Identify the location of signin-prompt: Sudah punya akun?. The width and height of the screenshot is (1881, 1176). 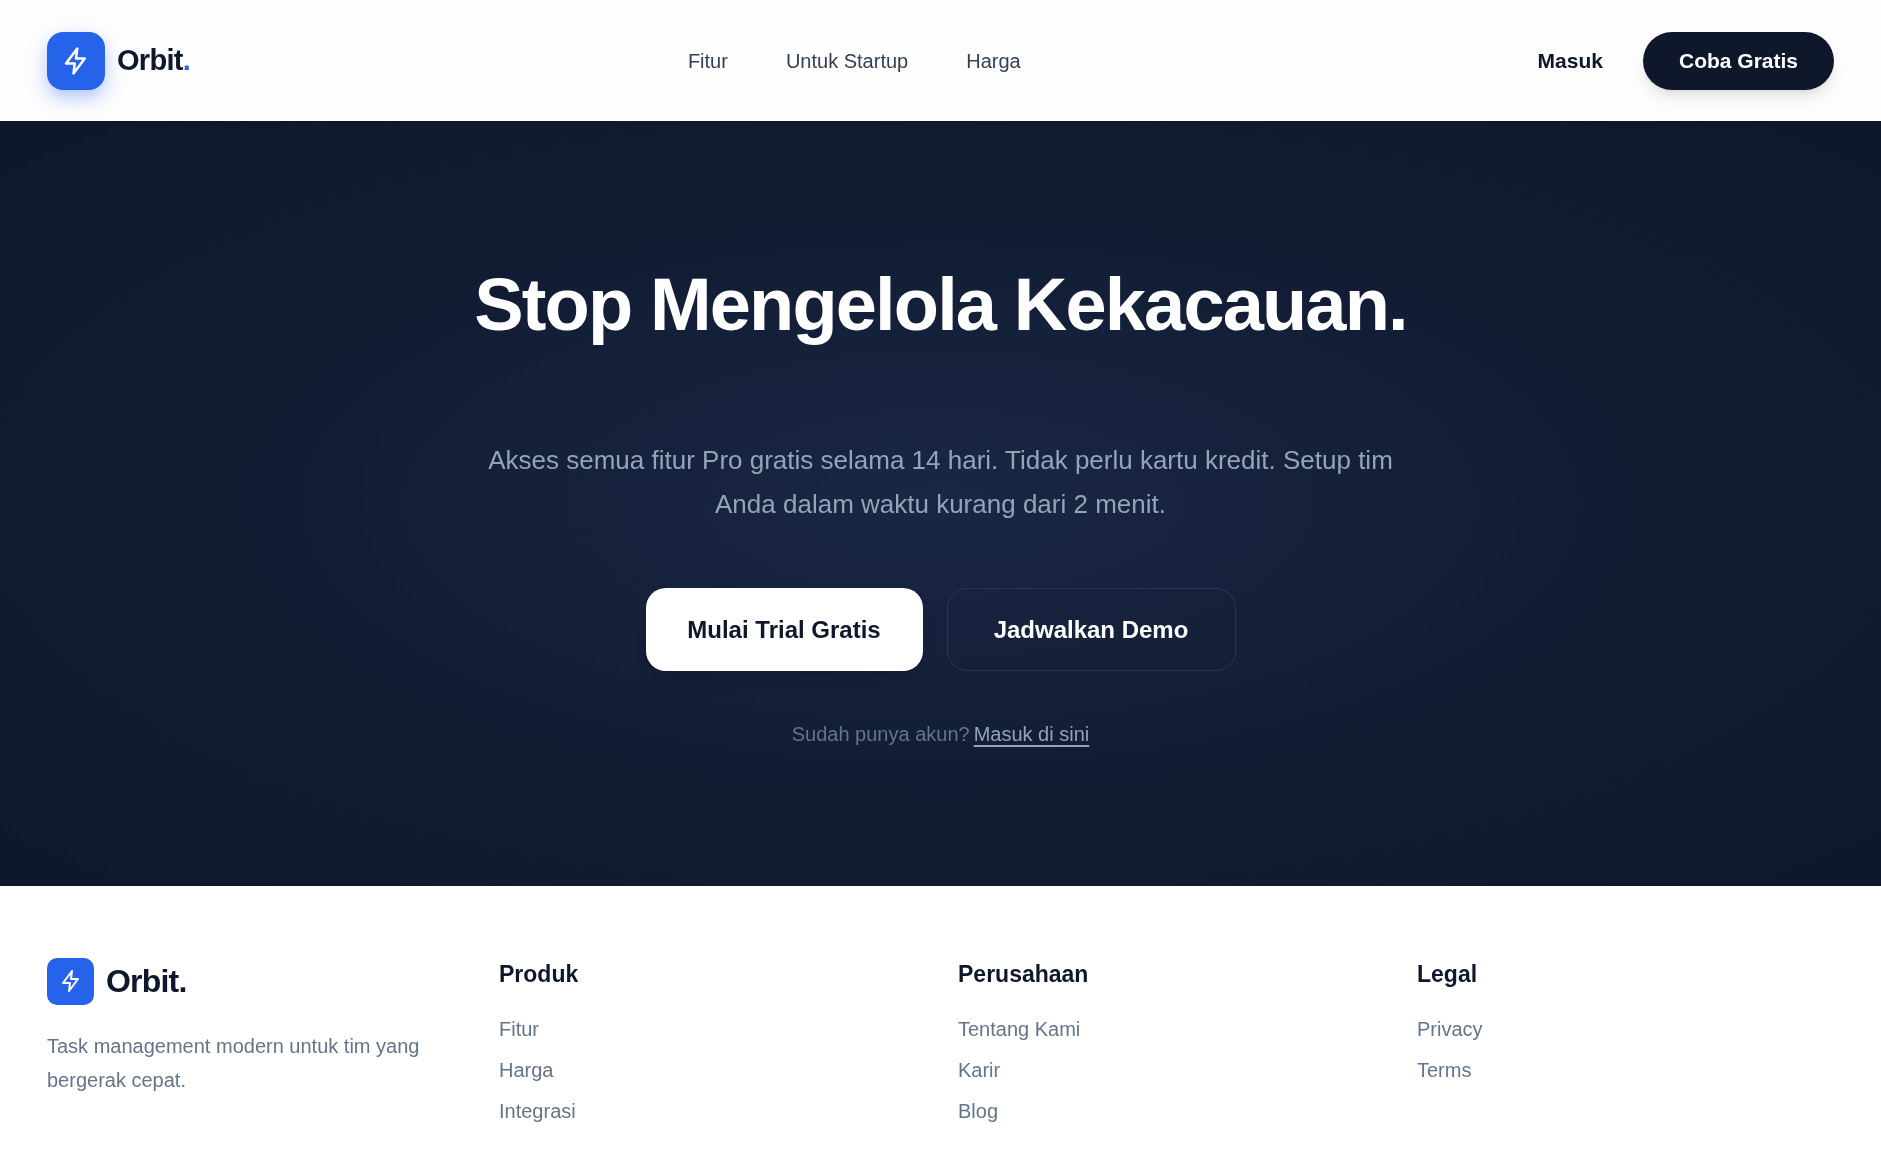
(880, 734).